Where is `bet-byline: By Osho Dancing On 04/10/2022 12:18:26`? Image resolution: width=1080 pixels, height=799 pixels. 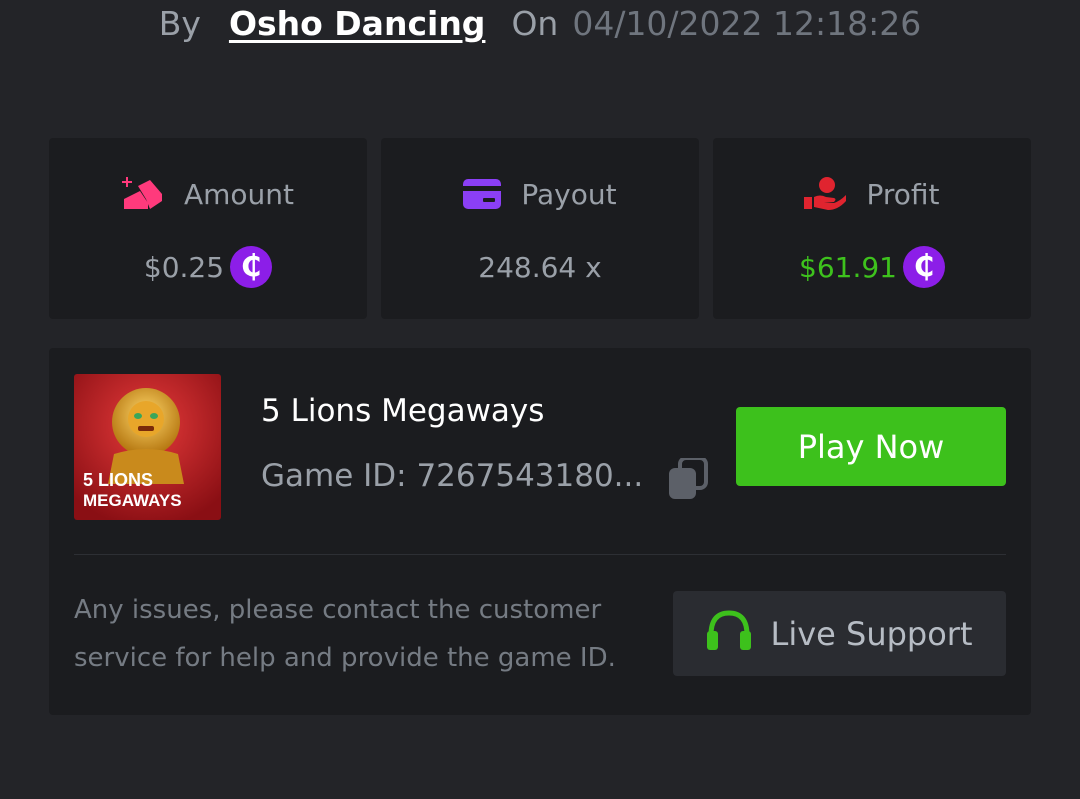
bet-byline: By Osho Dancing On 04/10/2022 12:18:26 is located at coordinates (540, 24).